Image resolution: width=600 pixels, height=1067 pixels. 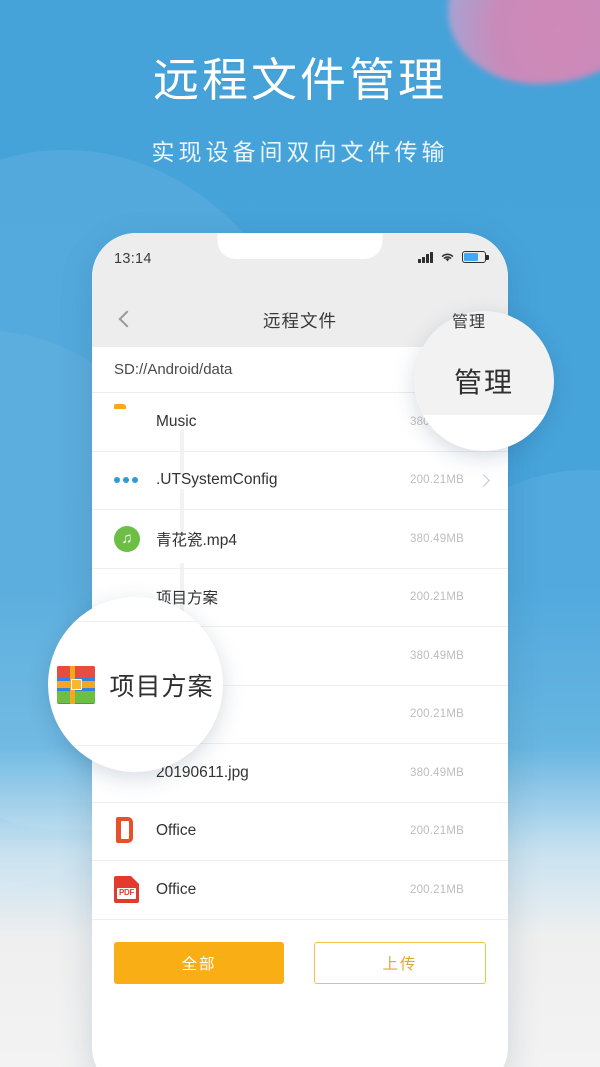 I want to click on wifi-icon, so click(x=447, y=257).